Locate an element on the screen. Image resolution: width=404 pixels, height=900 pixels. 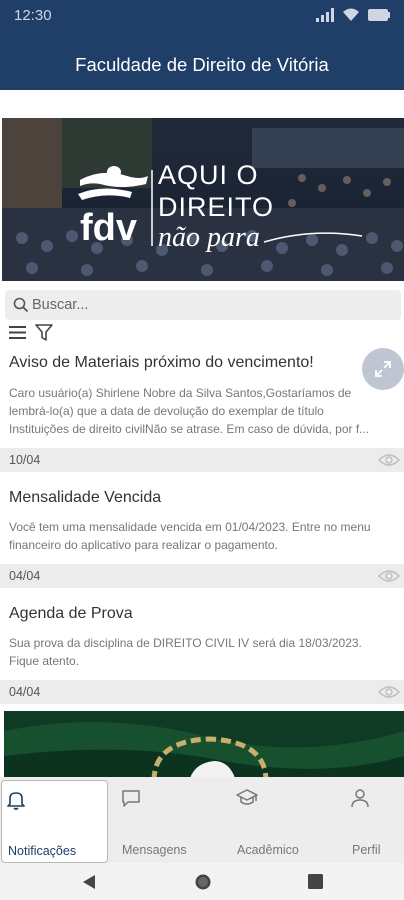
expand-icon is located at coordinates (383, 369).